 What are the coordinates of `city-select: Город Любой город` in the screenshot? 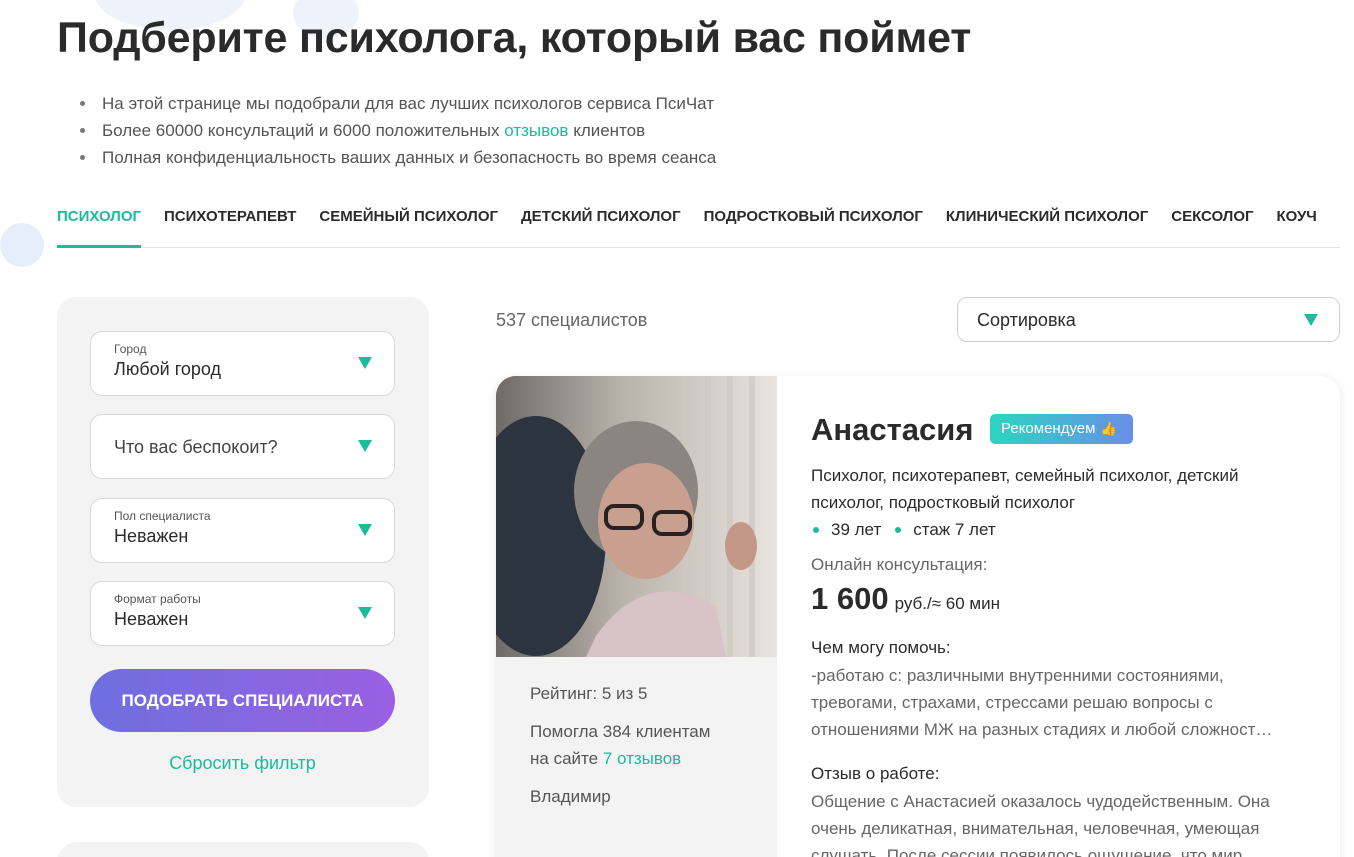 It's located at (242, 363).